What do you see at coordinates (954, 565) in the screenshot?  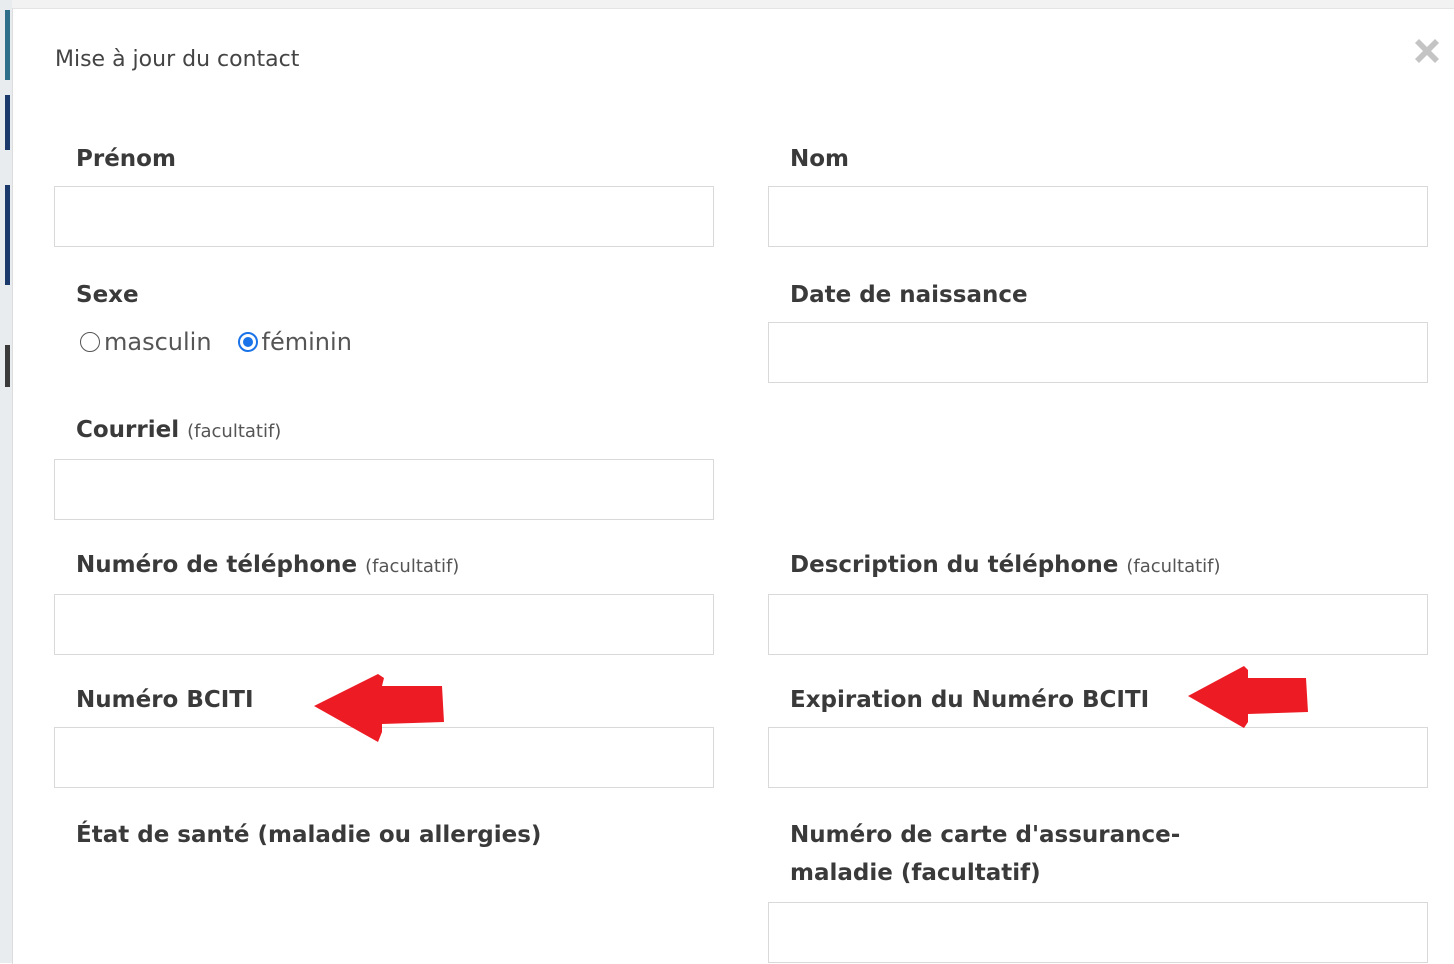 I see `telephone-description-label-text: Description du téléphone` at bounding box center [954, 565].